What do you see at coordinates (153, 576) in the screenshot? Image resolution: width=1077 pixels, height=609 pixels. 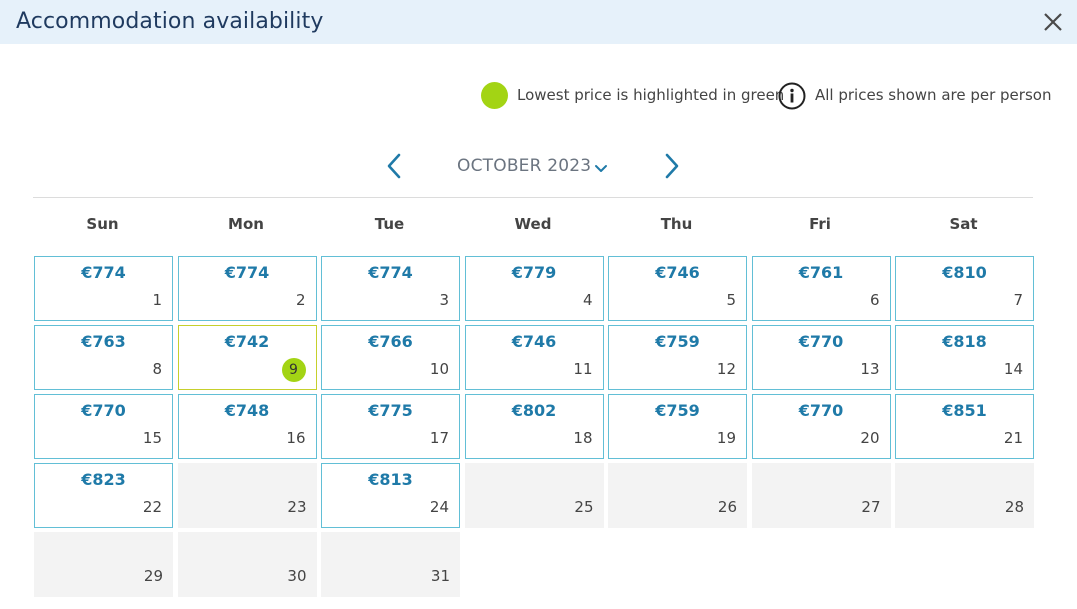 I see `day-number: 29` at bounding box center [153, 576].